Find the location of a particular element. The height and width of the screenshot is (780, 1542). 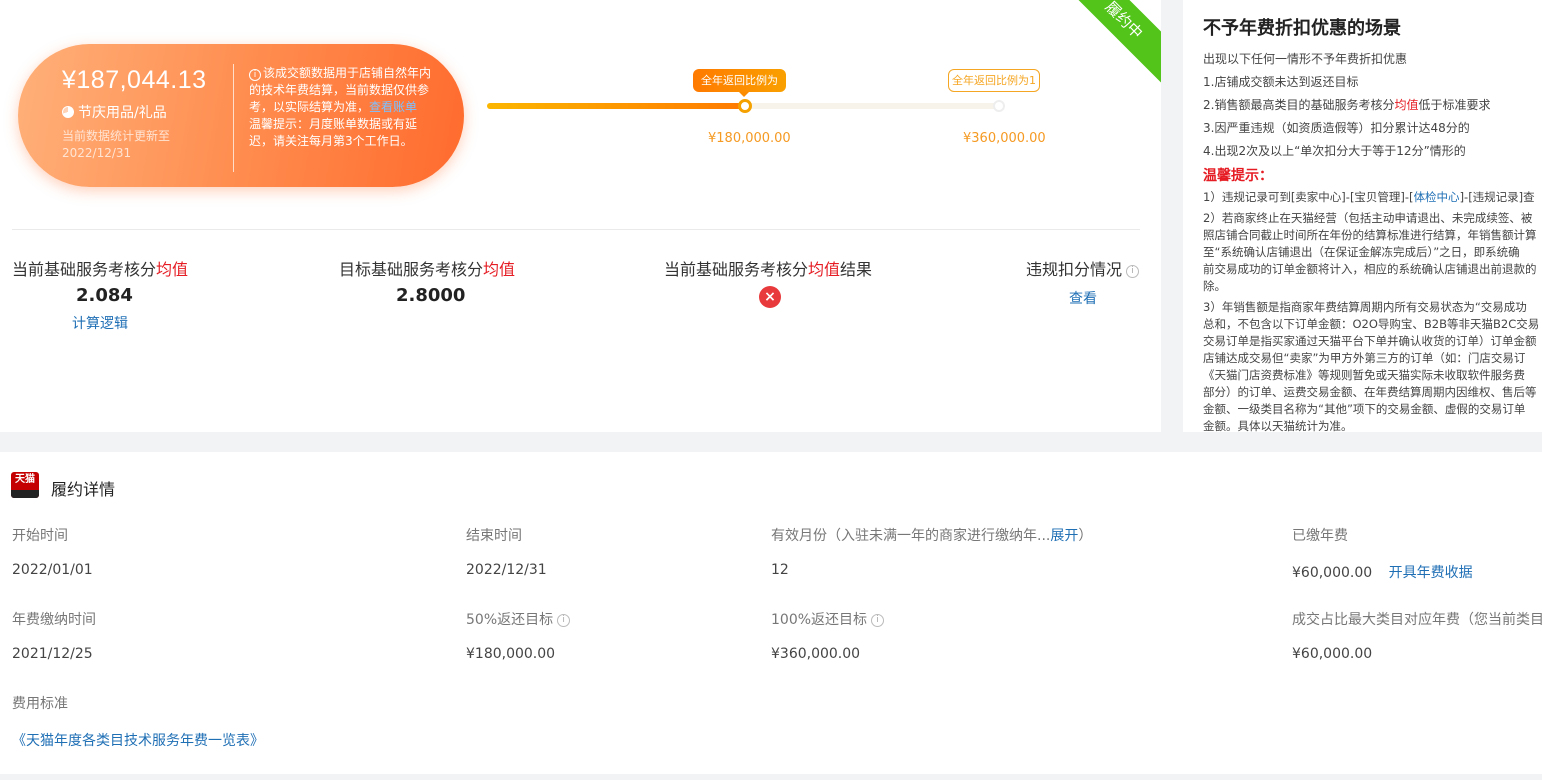

view-bill-link: 查看账单 is located at coordinates (393, 107).